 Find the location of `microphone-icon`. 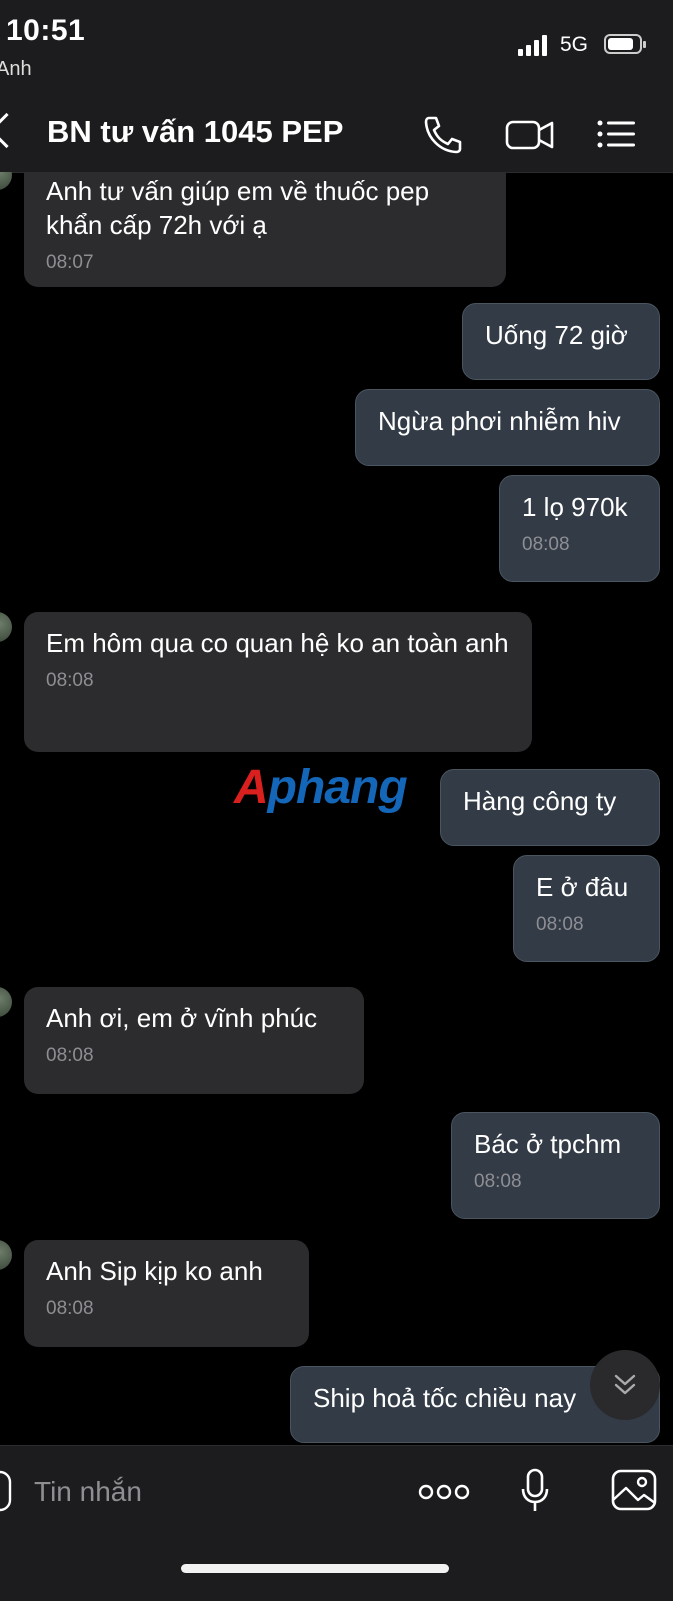

microphone-icon is located at coordinates (535, 1491).